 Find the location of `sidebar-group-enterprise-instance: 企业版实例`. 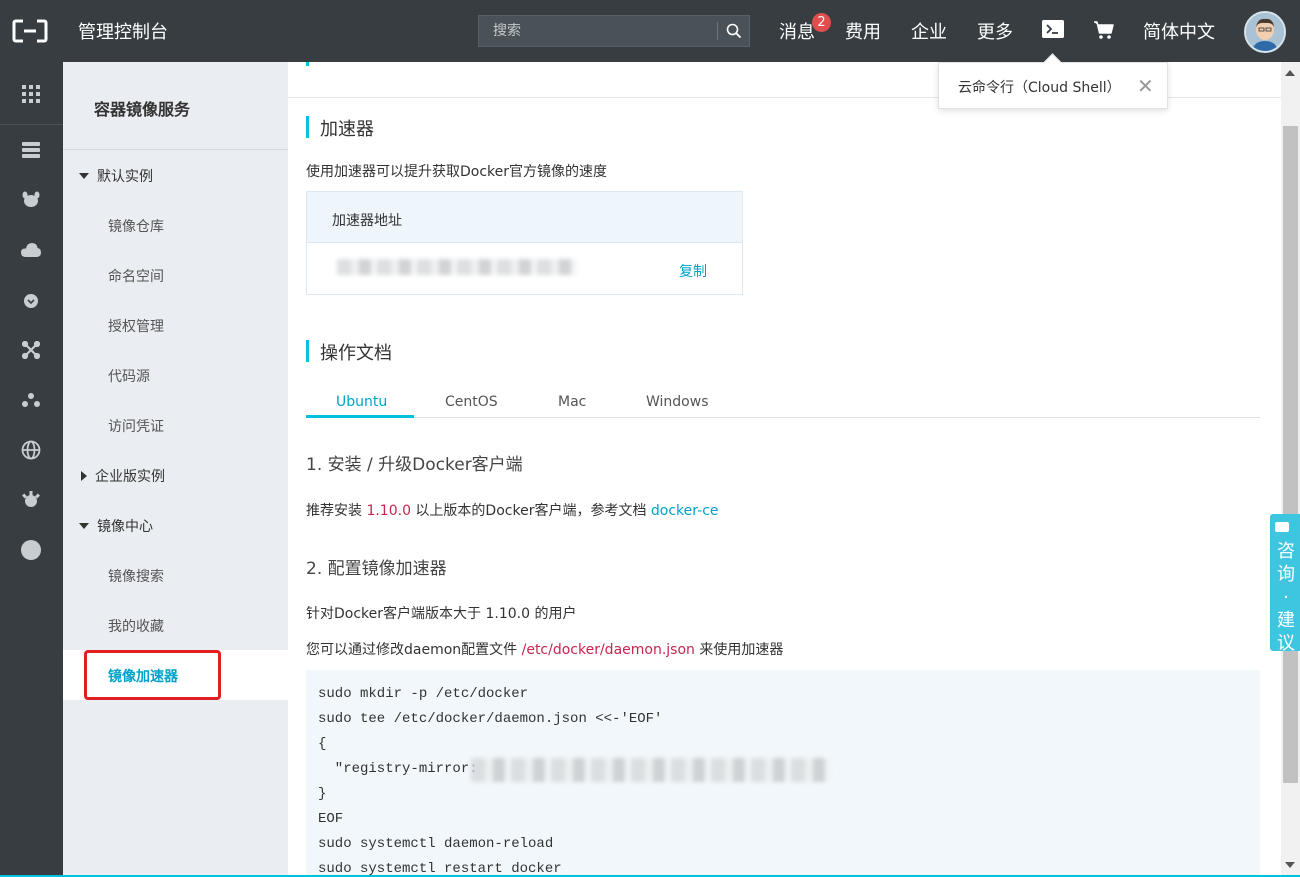

sidebar-group-enterprise-instance: 企业版实例 is located at coordinates (122, 476).